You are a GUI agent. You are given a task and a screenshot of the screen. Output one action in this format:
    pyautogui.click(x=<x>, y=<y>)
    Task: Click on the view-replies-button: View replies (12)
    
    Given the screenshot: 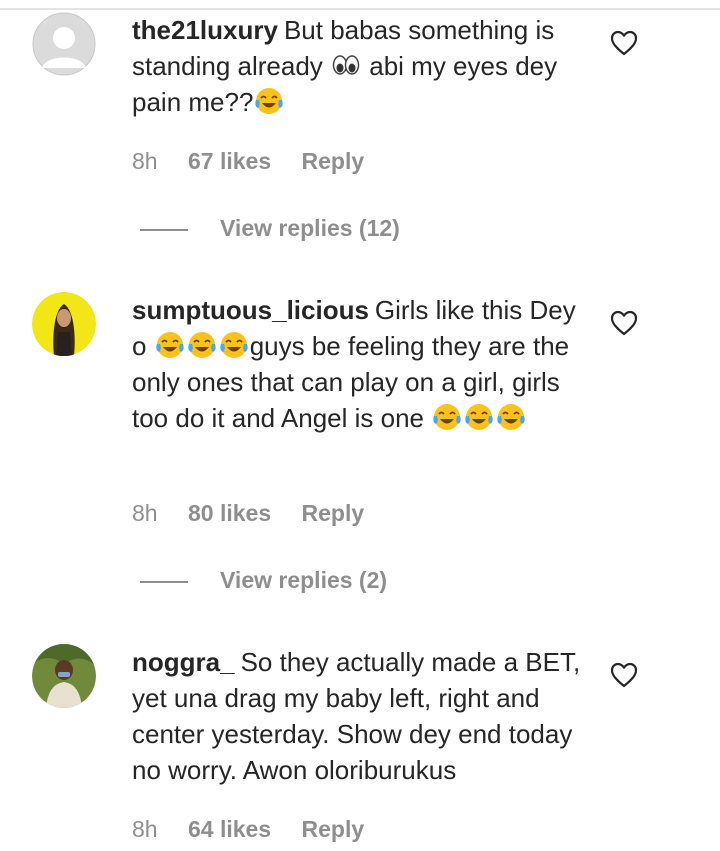 What is the action you would take?
    pyautogui.click(x=270, y=228)
    